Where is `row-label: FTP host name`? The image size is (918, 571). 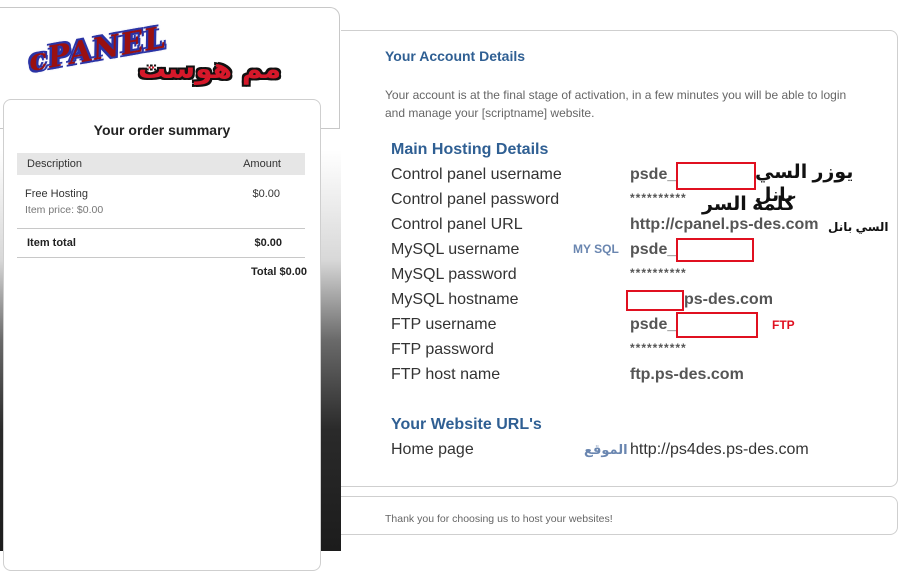 row-label: FTP host name is located at coordinates (446, 374).